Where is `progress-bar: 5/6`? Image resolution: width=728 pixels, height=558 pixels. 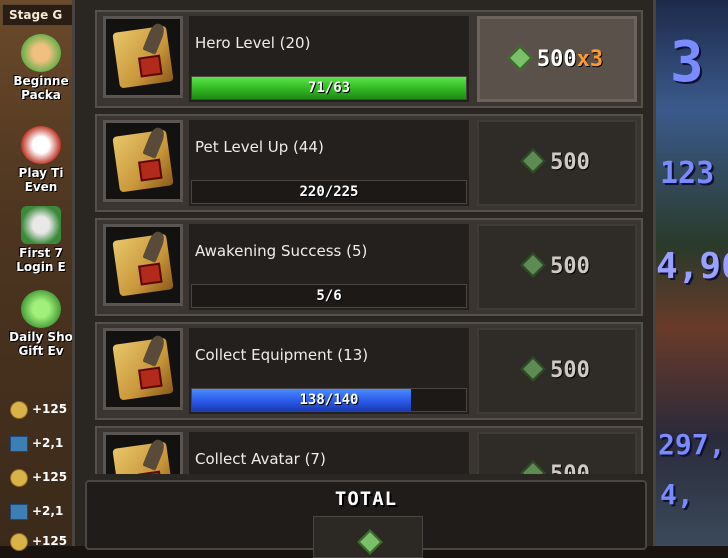
progress-bar: 5/6 is located at coordinates (329, 296).